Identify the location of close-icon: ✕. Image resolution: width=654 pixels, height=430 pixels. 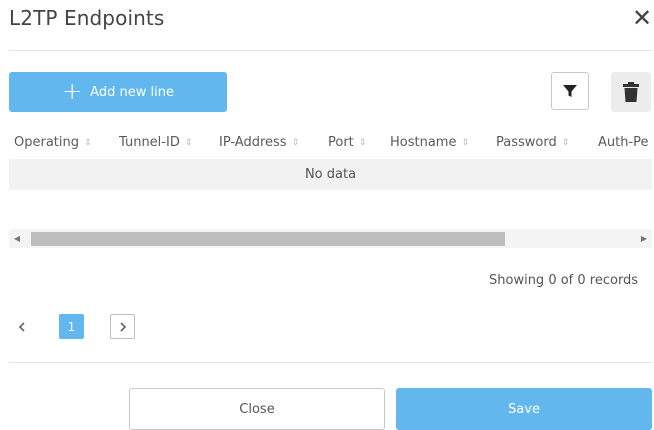
(642, 18).